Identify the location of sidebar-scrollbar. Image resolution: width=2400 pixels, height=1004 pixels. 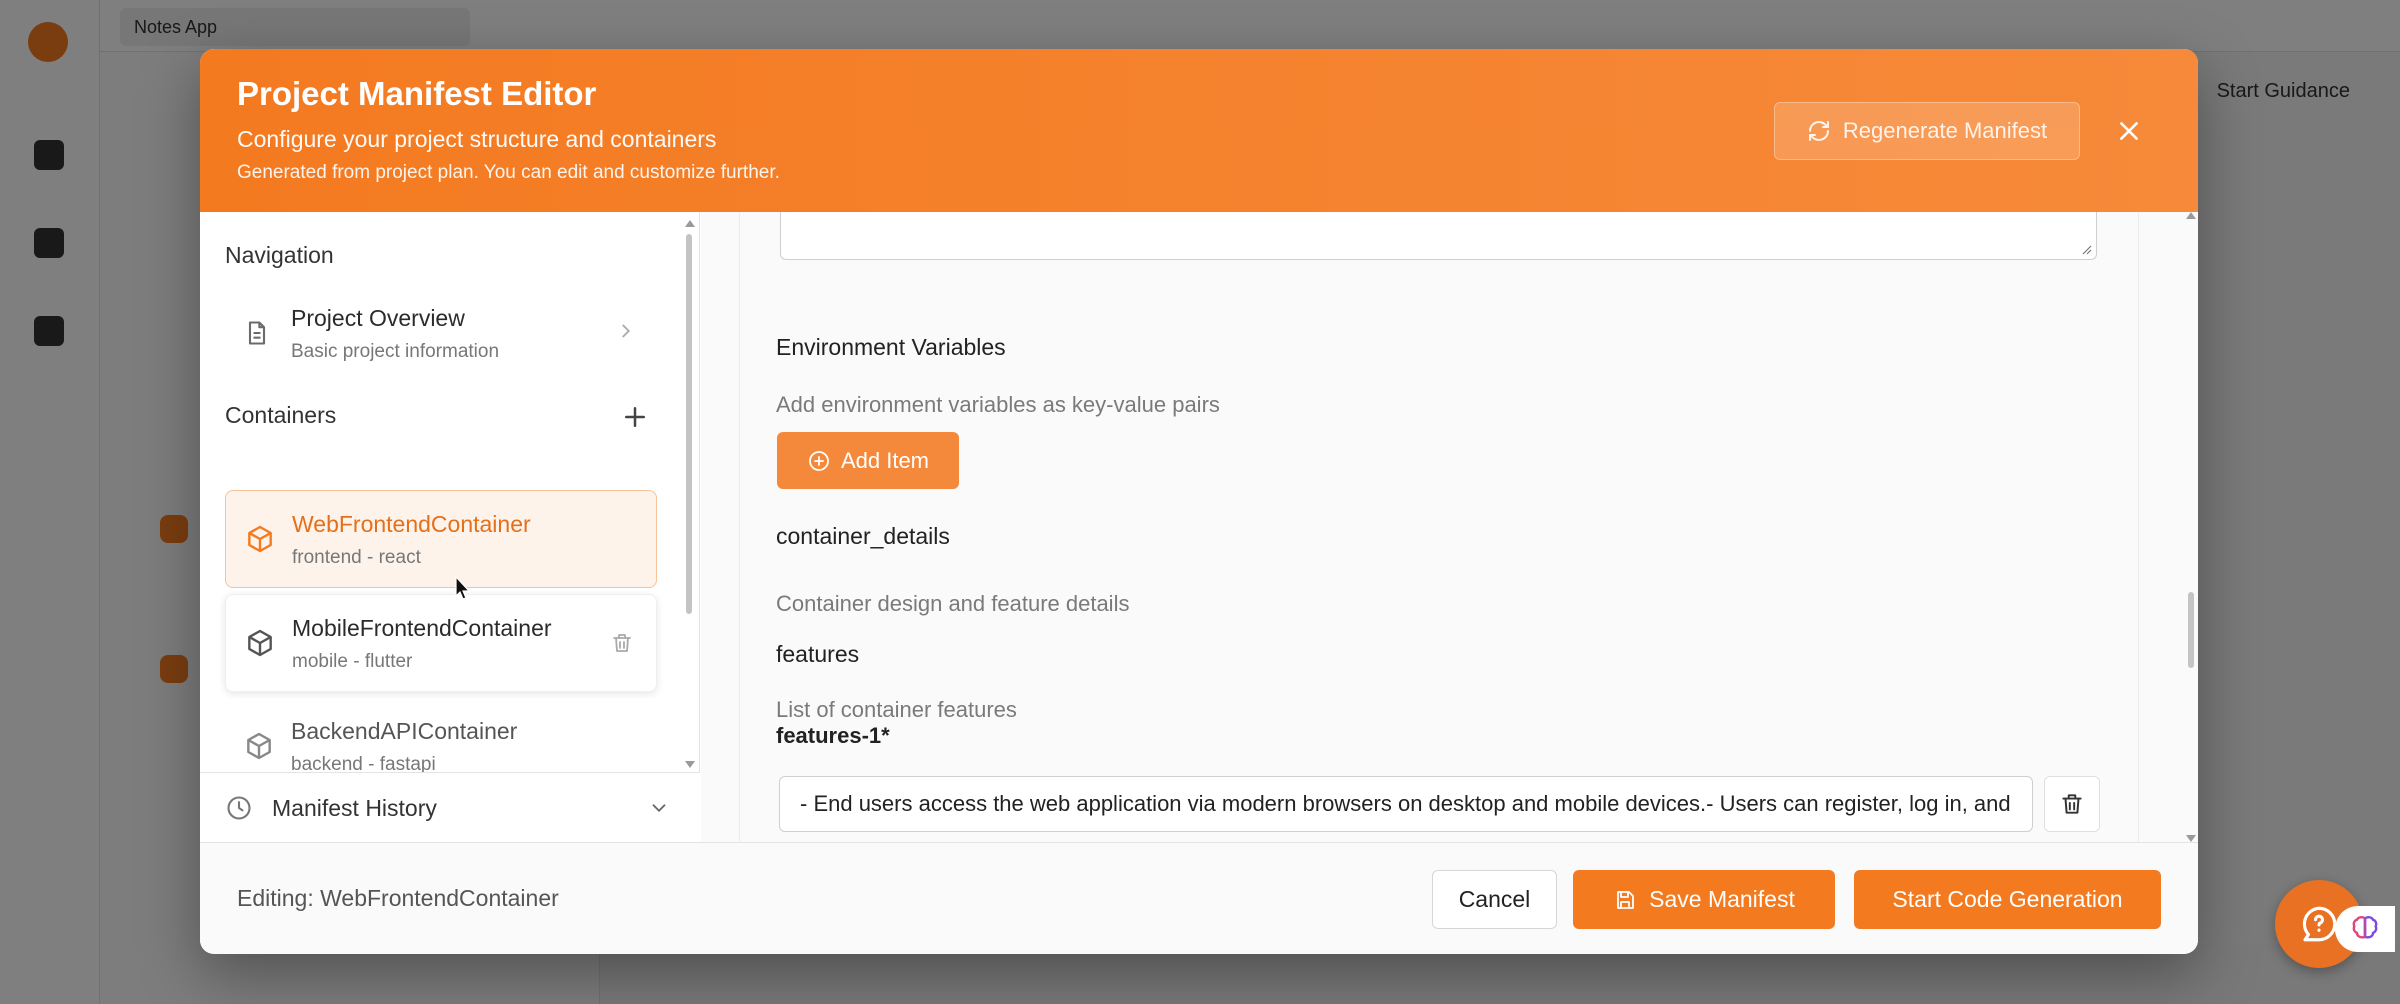
(689, 494).